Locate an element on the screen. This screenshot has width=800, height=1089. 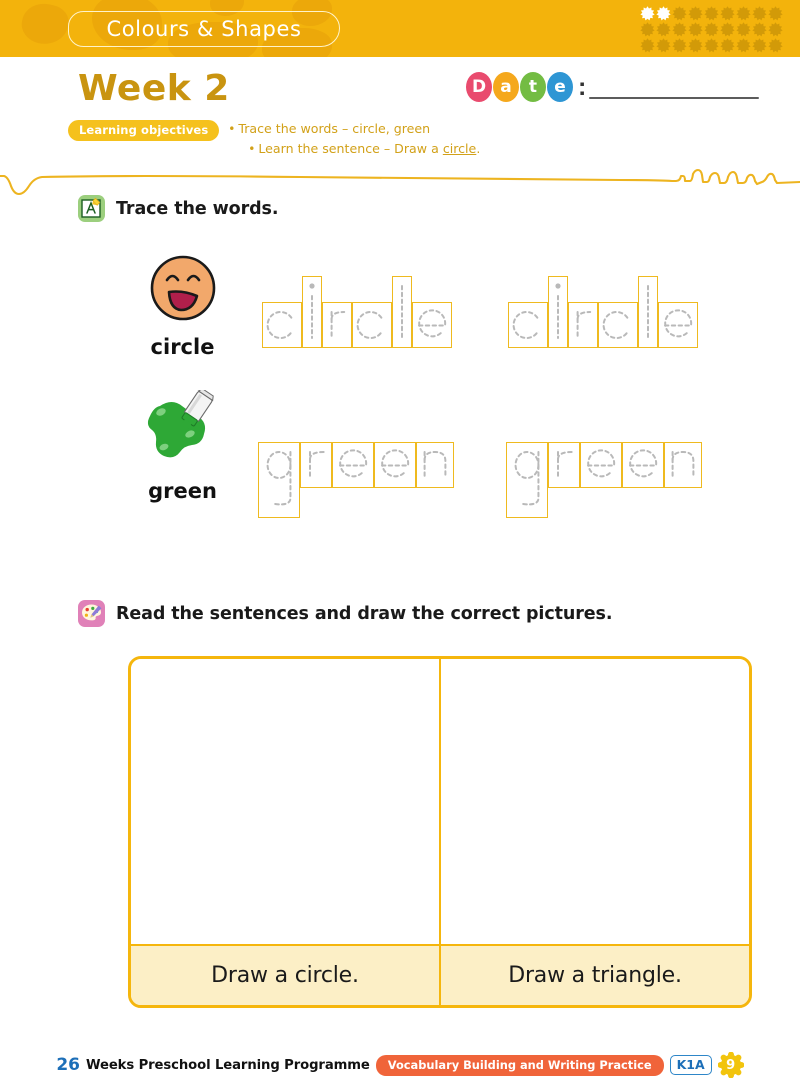
page-number-badge: 9 is located at coordinates (731, 1065).